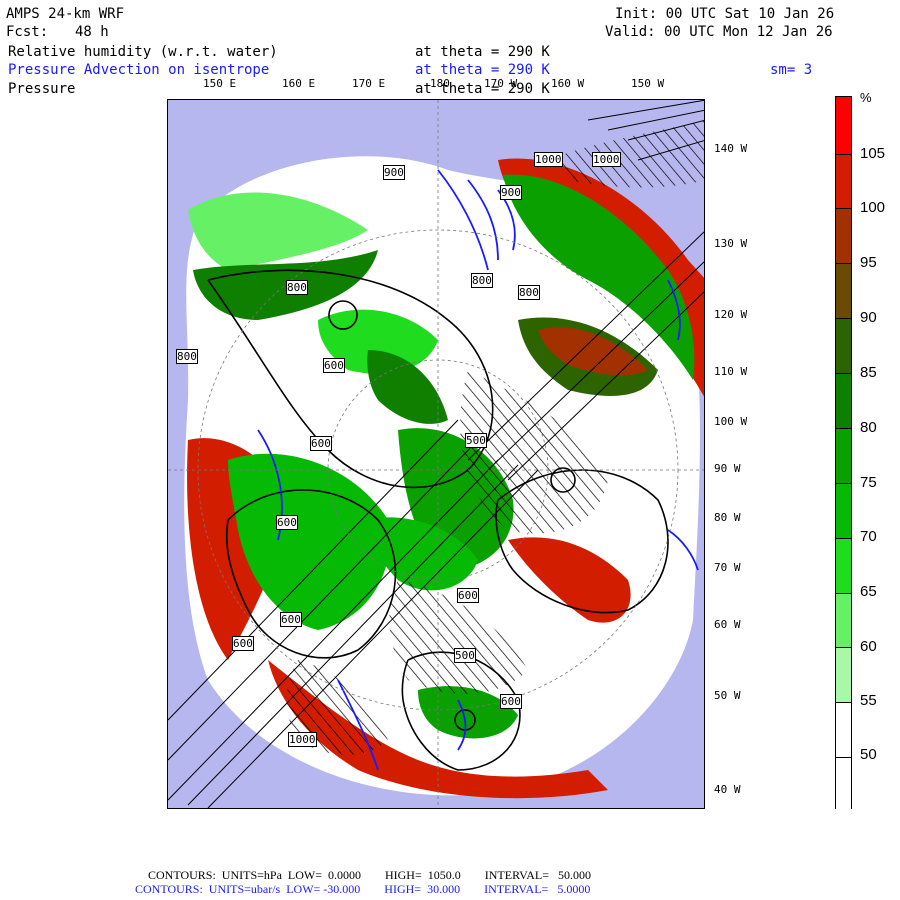  I want to click on lon-label-right: 50 W, so click(727, 695).